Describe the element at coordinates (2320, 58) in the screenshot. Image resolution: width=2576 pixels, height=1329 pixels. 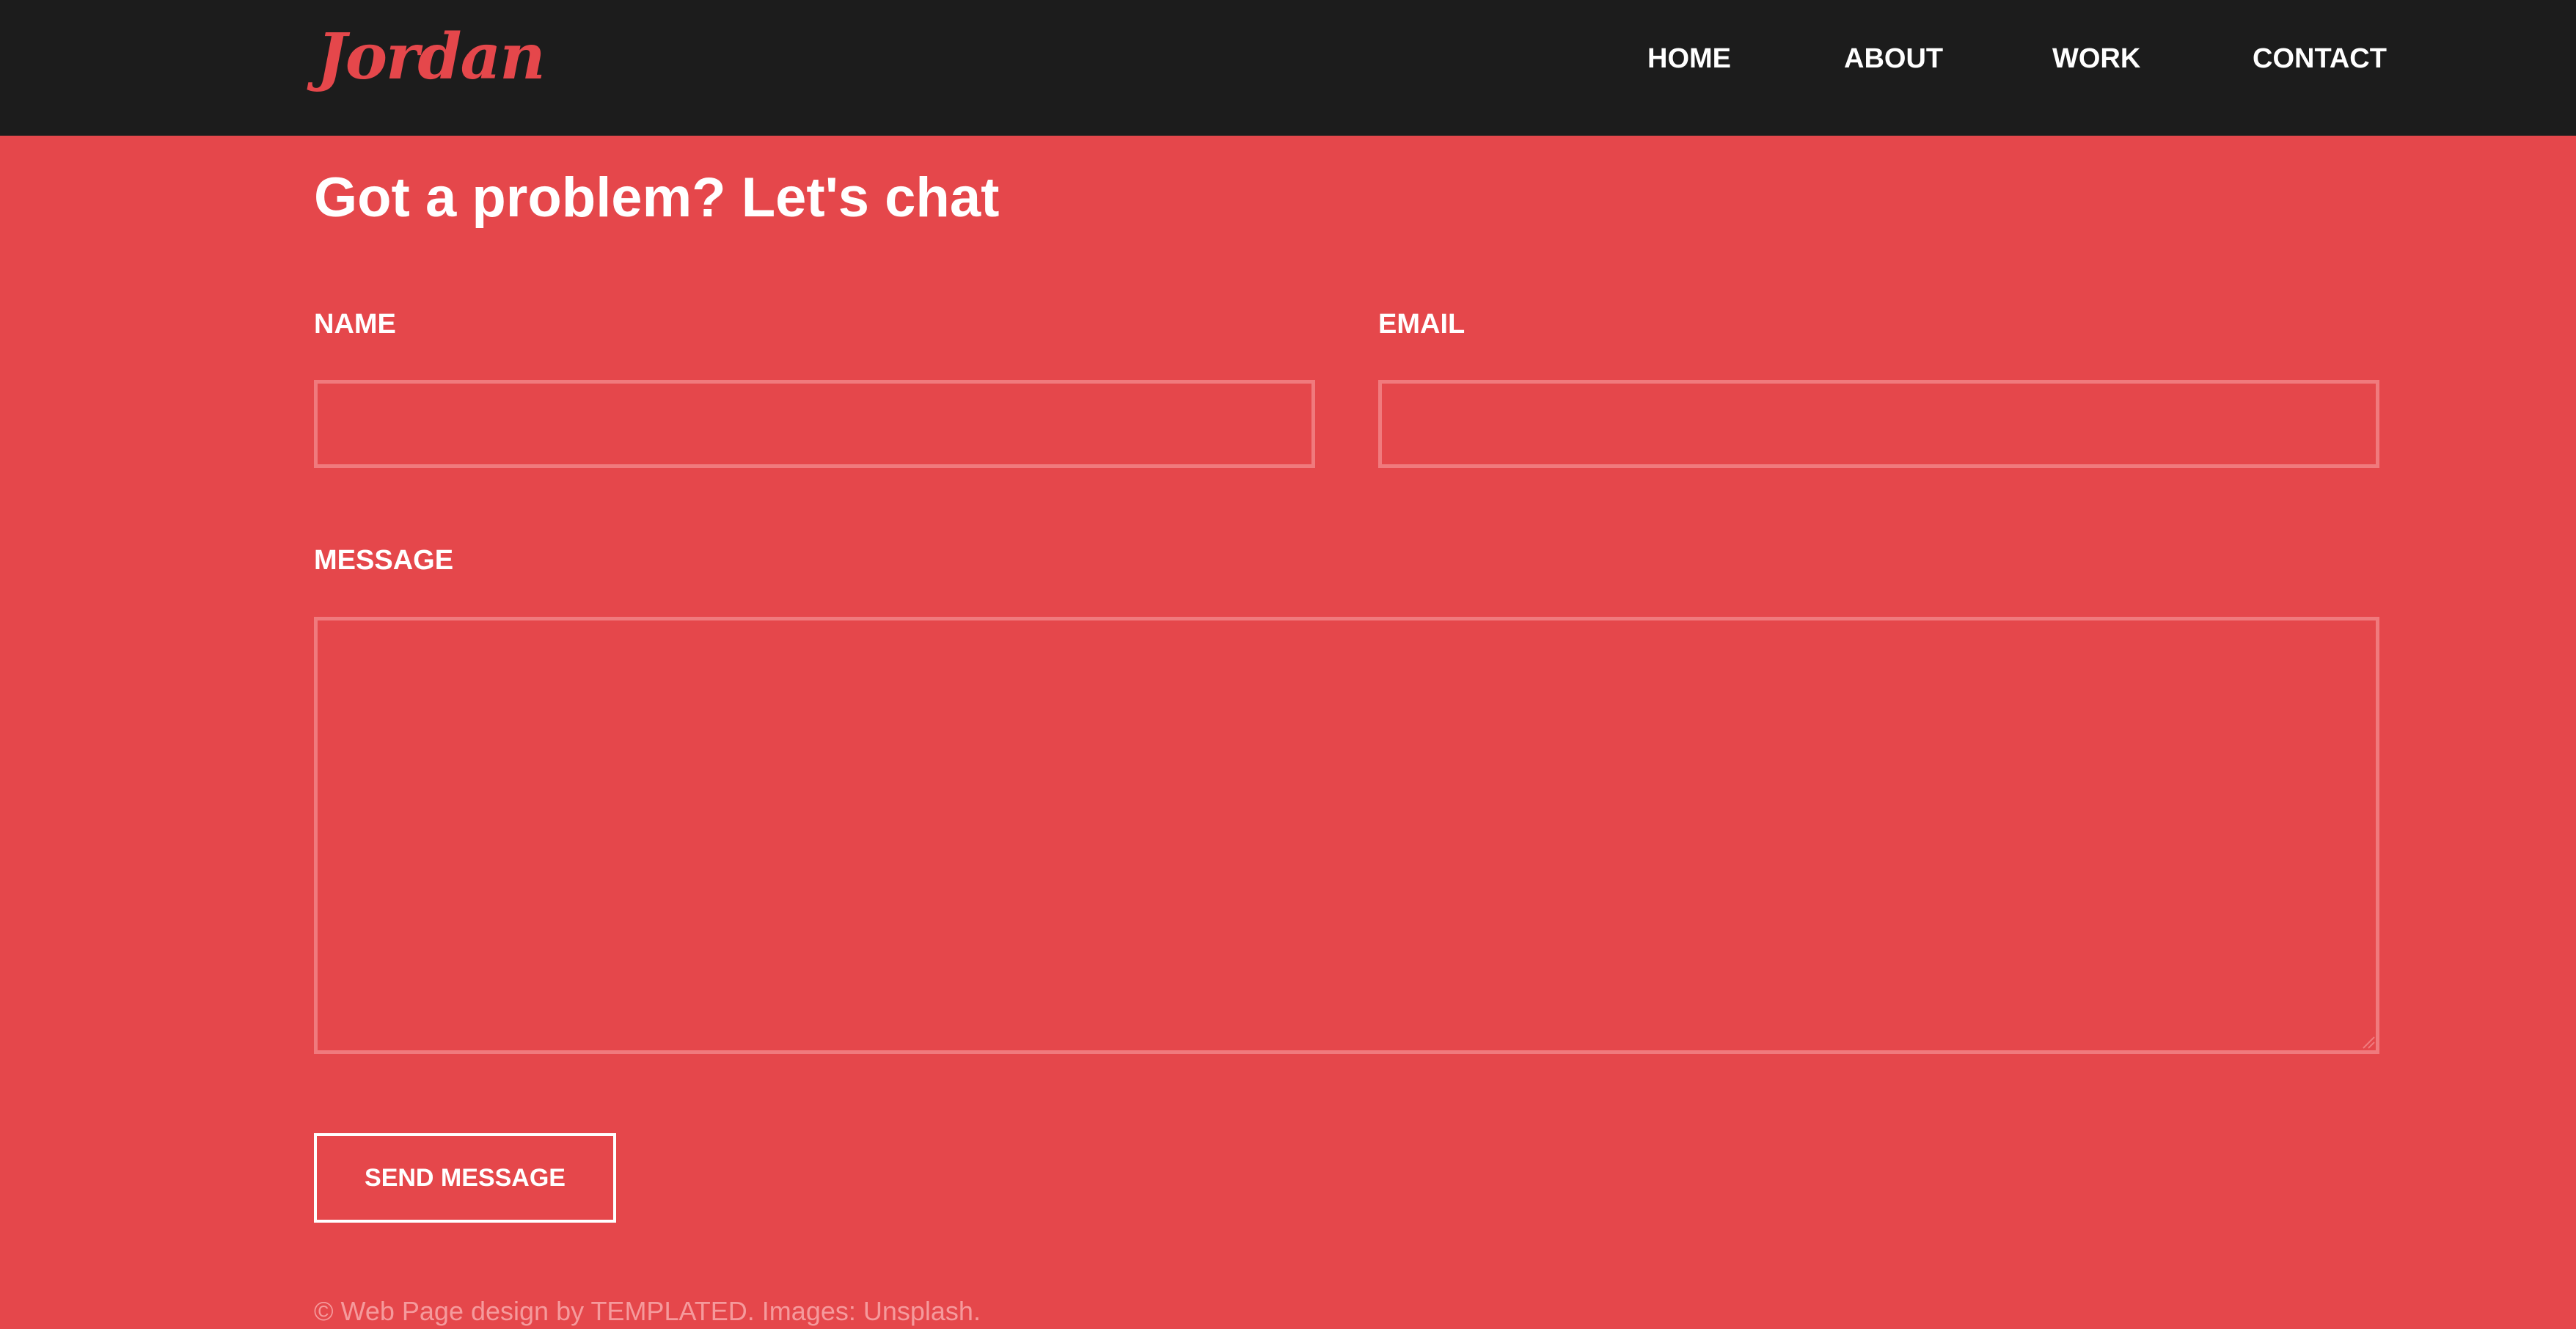
I see `nav-link-contact: CONTACT` at that location.